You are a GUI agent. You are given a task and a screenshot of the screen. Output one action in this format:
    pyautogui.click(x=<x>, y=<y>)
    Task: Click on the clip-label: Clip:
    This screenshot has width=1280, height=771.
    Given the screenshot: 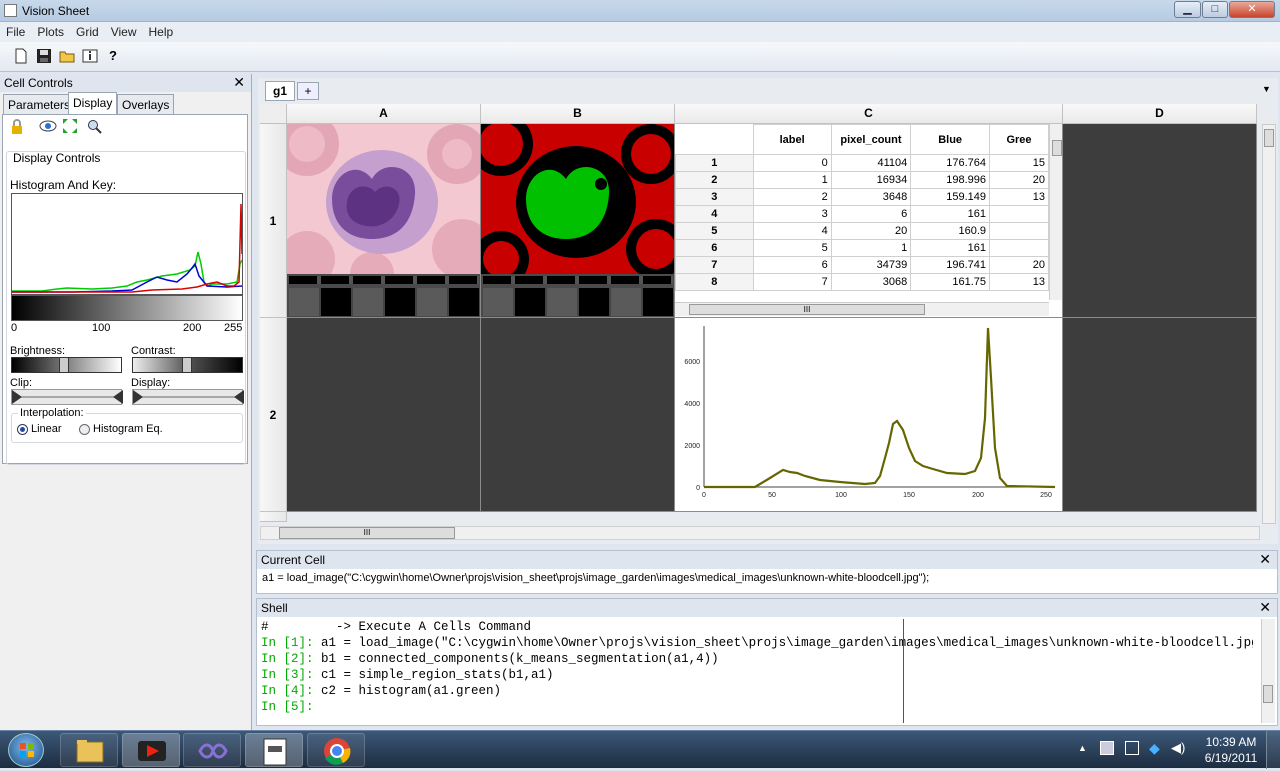 What is the action you would take?
    pyautogui.click(x=21, y=383)
    